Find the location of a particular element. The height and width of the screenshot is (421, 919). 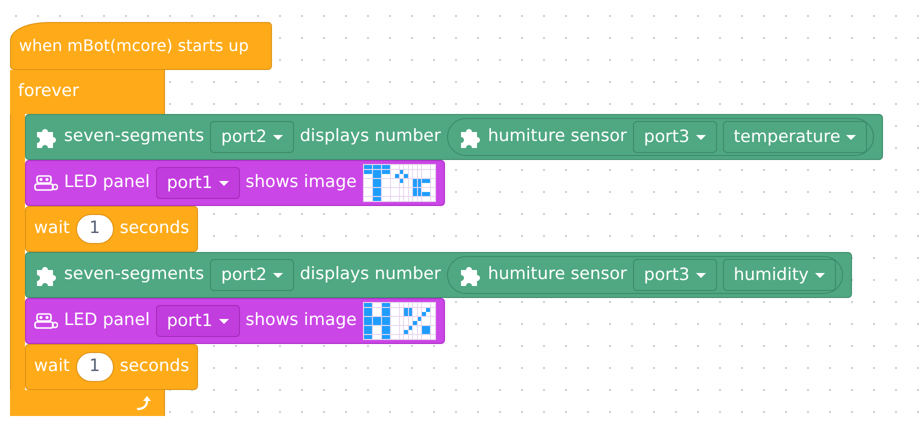

loop-arrow-icon is located at coordinates (144, 403).